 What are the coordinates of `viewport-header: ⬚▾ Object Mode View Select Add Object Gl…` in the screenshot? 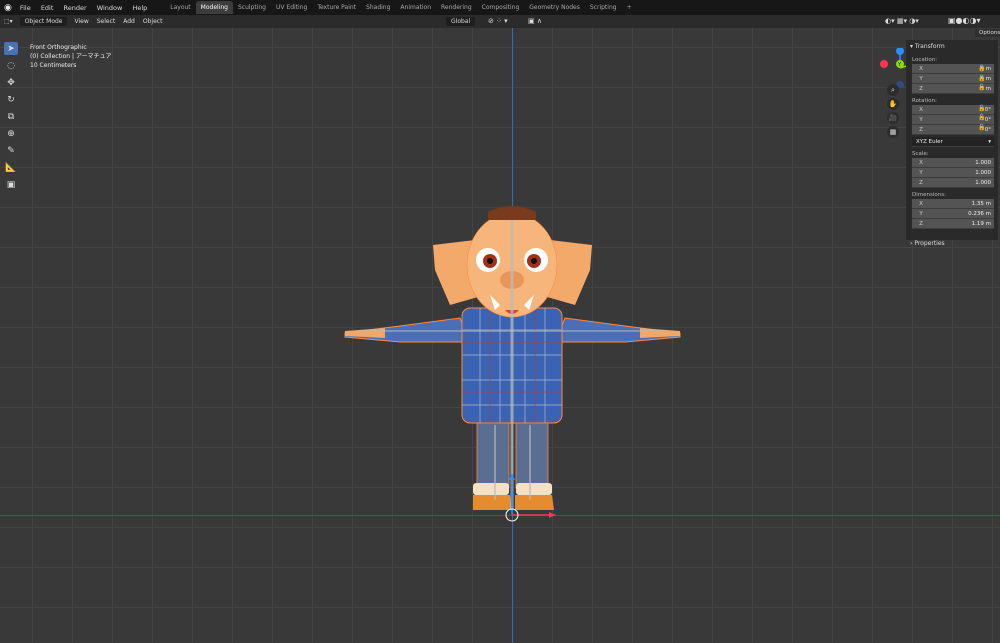 It's located at (500, 21).